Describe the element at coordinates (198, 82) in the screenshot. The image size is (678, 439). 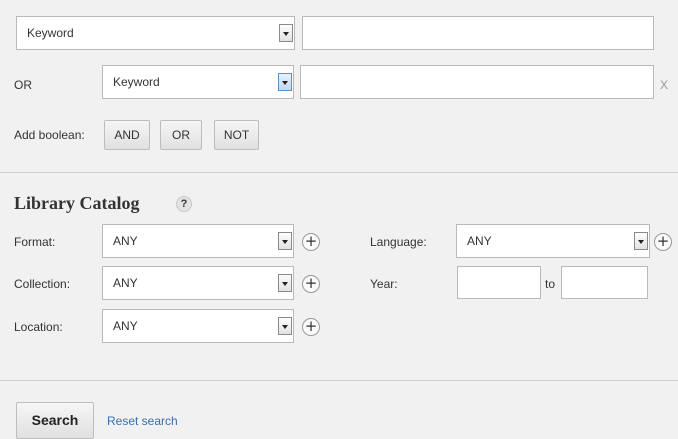
I see `field-select-2: Keyword` at that location.